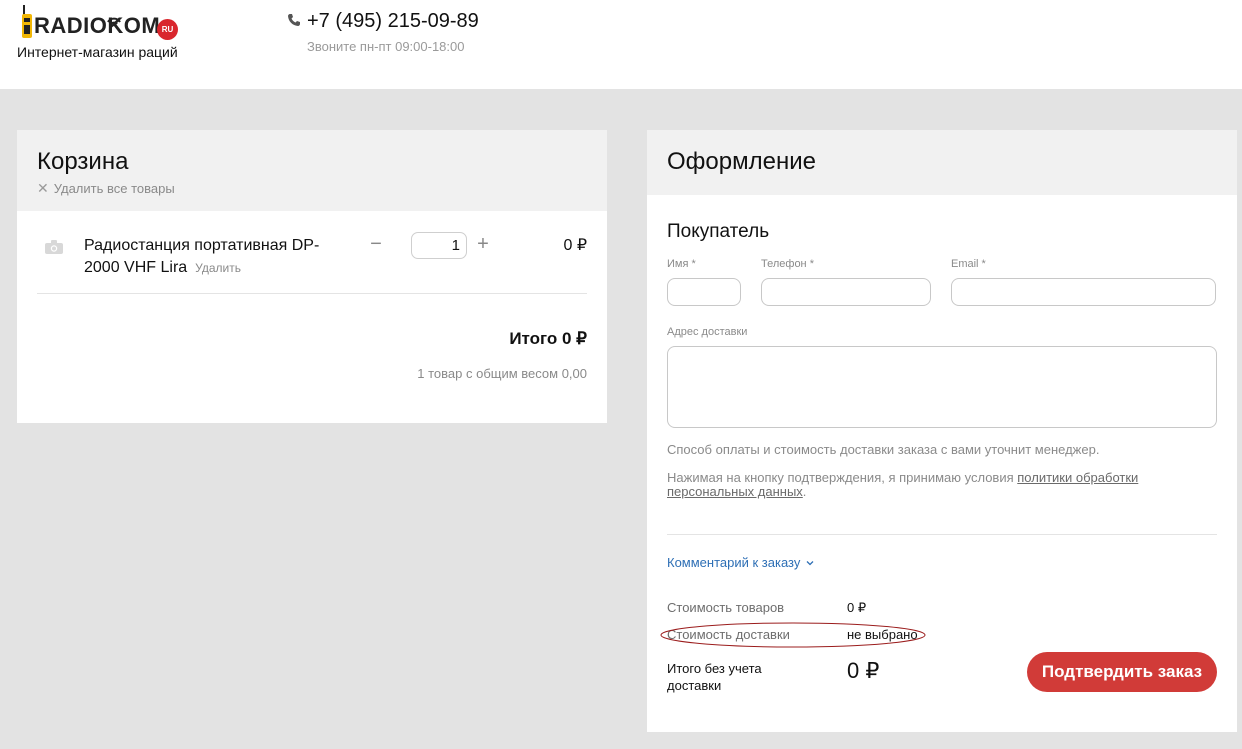  Describe the element at coordinates (114, 21) in the screenshot. I see `signal-waves-icon` at that location.